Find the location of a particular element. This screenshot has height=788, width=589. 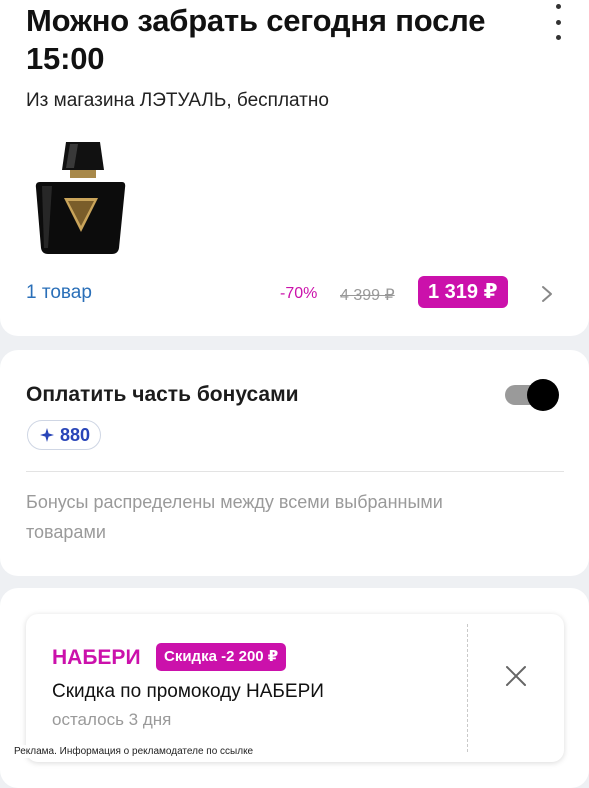

dashed-separator is located at coordinates (467, 688).